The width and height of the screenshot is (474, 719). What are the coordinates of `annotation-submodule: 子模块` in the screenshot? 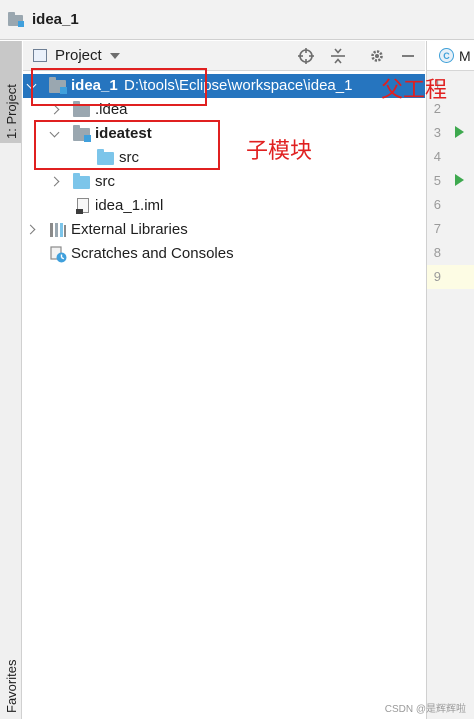 It's located at (279, 151).